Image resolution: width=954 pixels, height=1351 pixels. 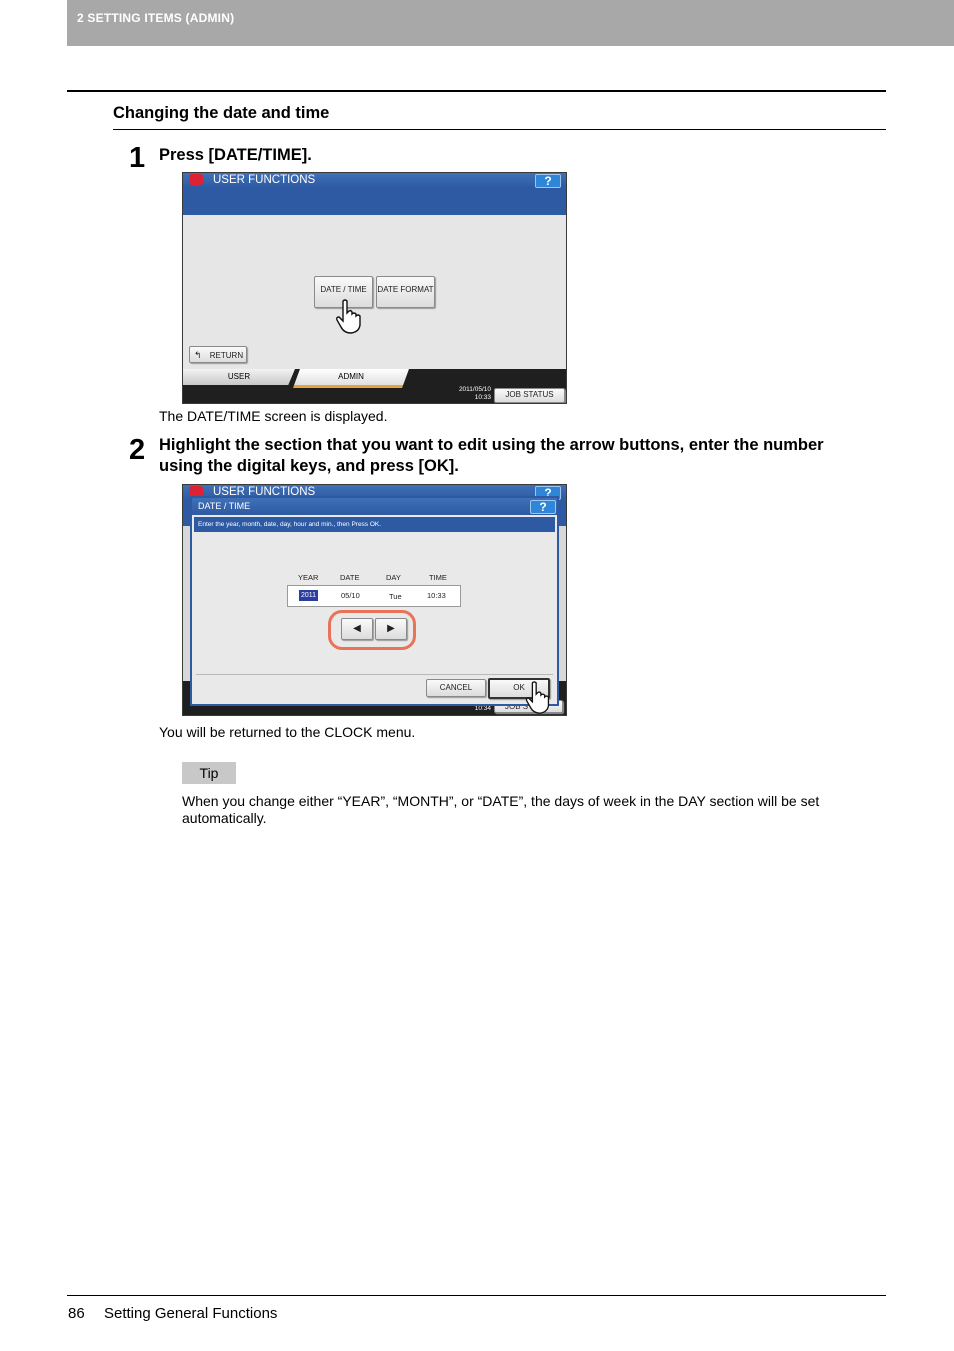 I want to click on tip-text-line-2: automatically., so click(x=224, y=818).